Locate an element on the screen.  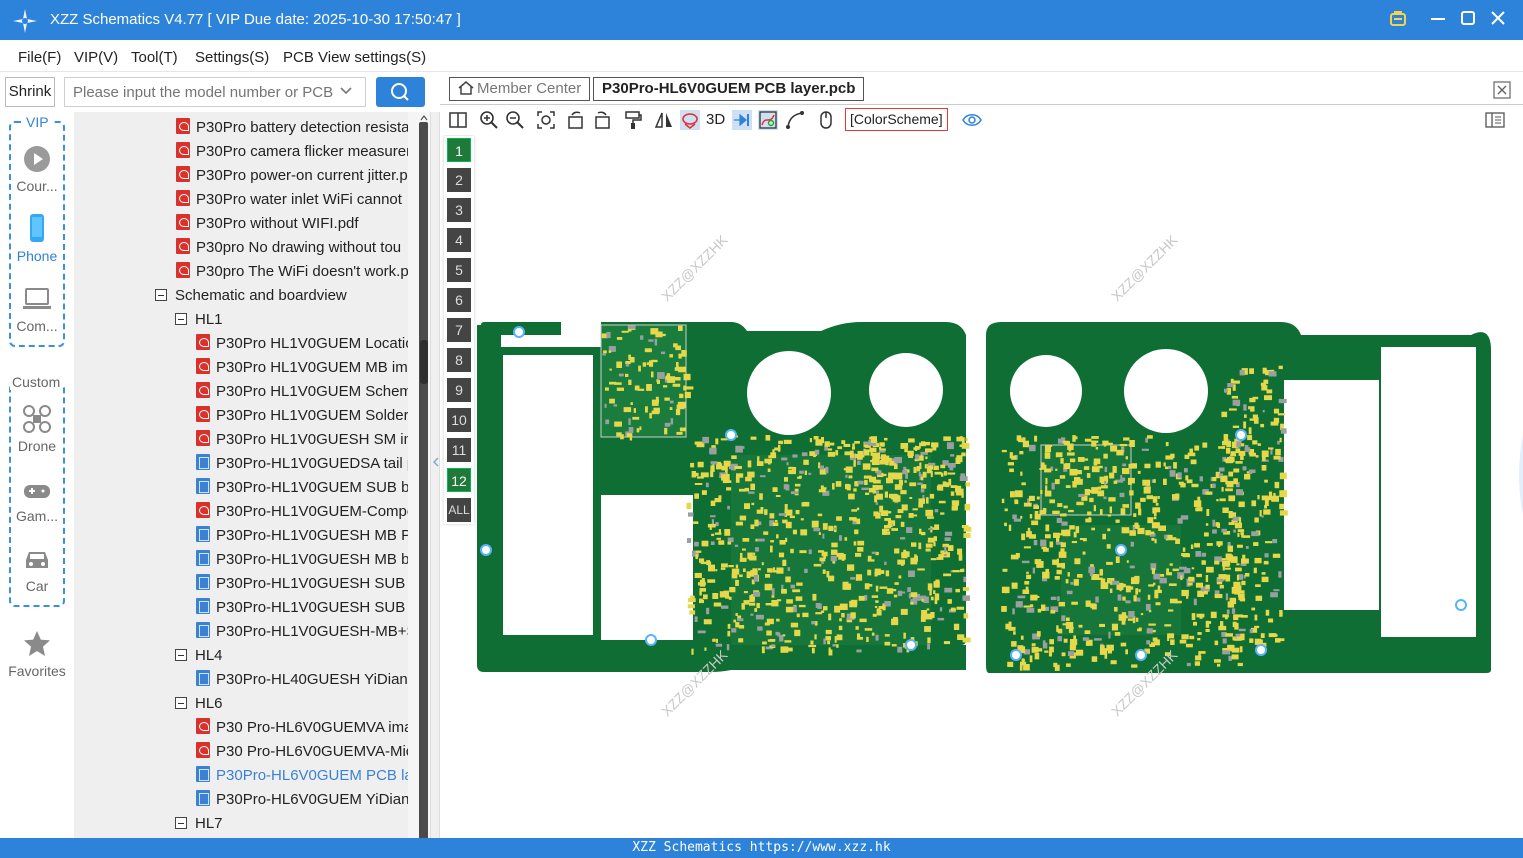
tree-file-selected: P30Pro-HL6V0GUEM PCB lay is located at coordinates (302, 776).